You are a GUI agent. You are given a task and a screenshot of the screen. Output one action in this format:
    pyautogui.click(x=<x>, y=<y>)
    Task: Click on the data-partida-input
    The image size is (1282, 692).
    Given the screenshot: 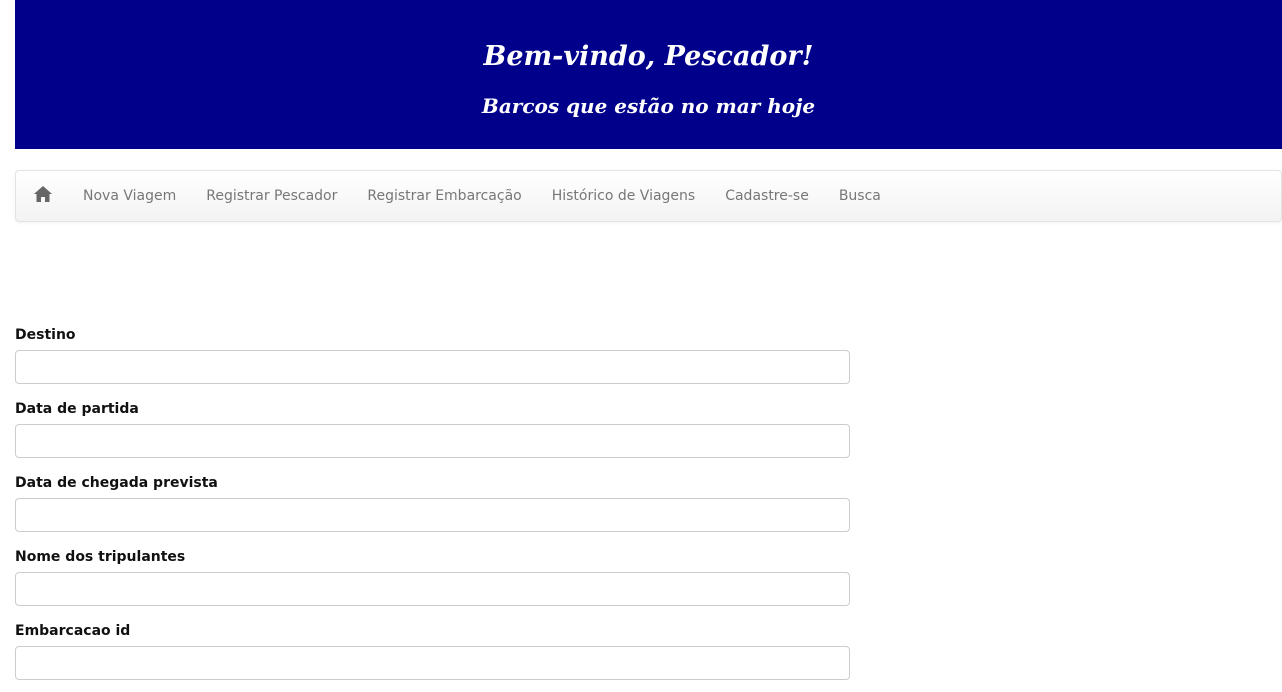 What is the action you would take?
    pyautogui.click(x=432, y=441)
    